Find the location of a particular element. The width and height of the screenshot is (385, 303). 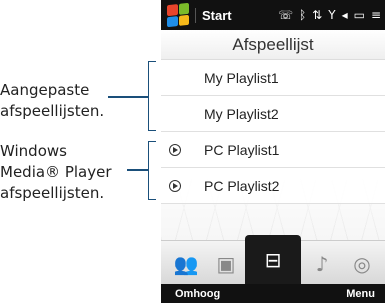

contacts-tab: 👥 is located at coordinates (186, 264).